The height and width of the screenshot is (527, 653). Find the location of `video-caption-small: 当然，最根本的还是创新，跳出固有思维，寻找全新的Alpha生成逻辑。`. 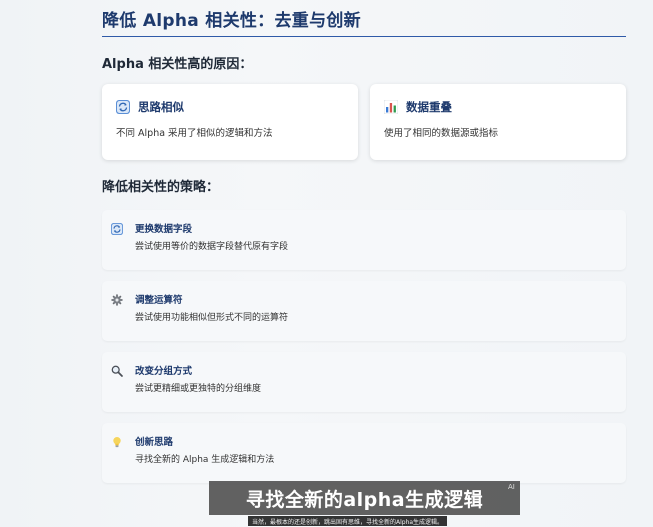

video-caption-small: 当然，最根本的还是创新，跳出固有思维，寻找全新的Alpha生成逻辑。 is located at coordinates (348, 521).